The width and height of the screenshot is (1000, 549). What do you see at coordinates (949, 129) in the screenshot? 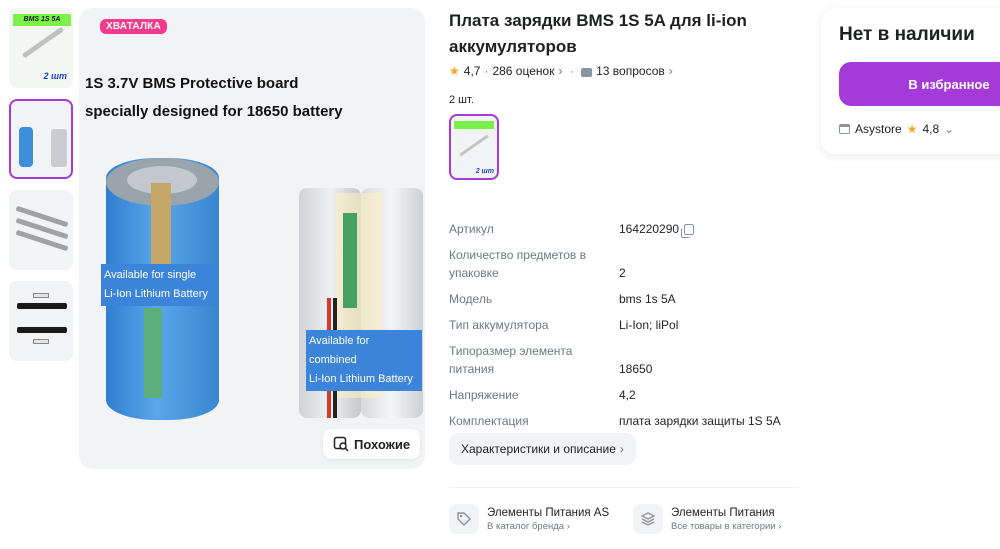
I see `chevron-down-icon: ⌄` at bounding box center [949, 129].